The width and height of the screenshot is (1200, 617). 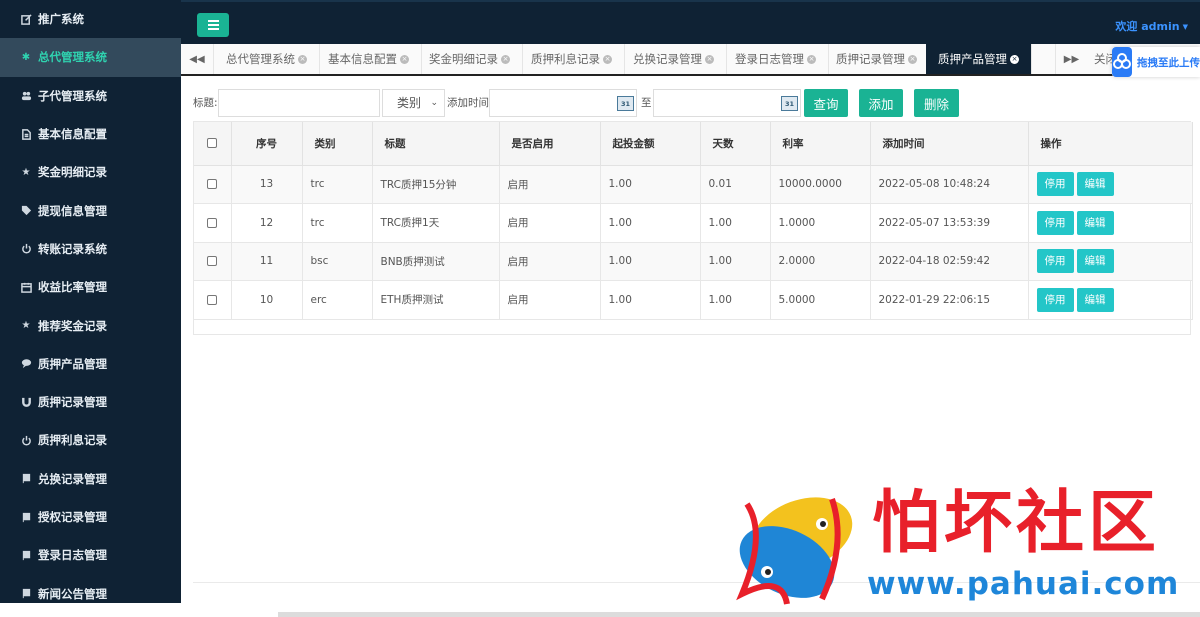 What do you see at coordinates (299, 103) in the screenshot?
I see `title-search-input` at bounding box center [299, 103].